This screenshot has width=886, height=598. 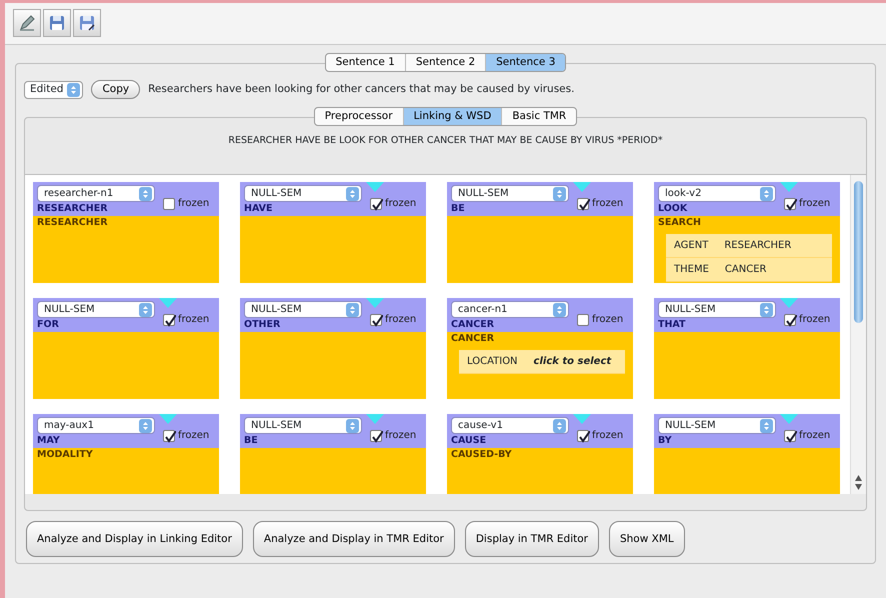 I want to click on pencil-icon, so click(x=27, y=23).